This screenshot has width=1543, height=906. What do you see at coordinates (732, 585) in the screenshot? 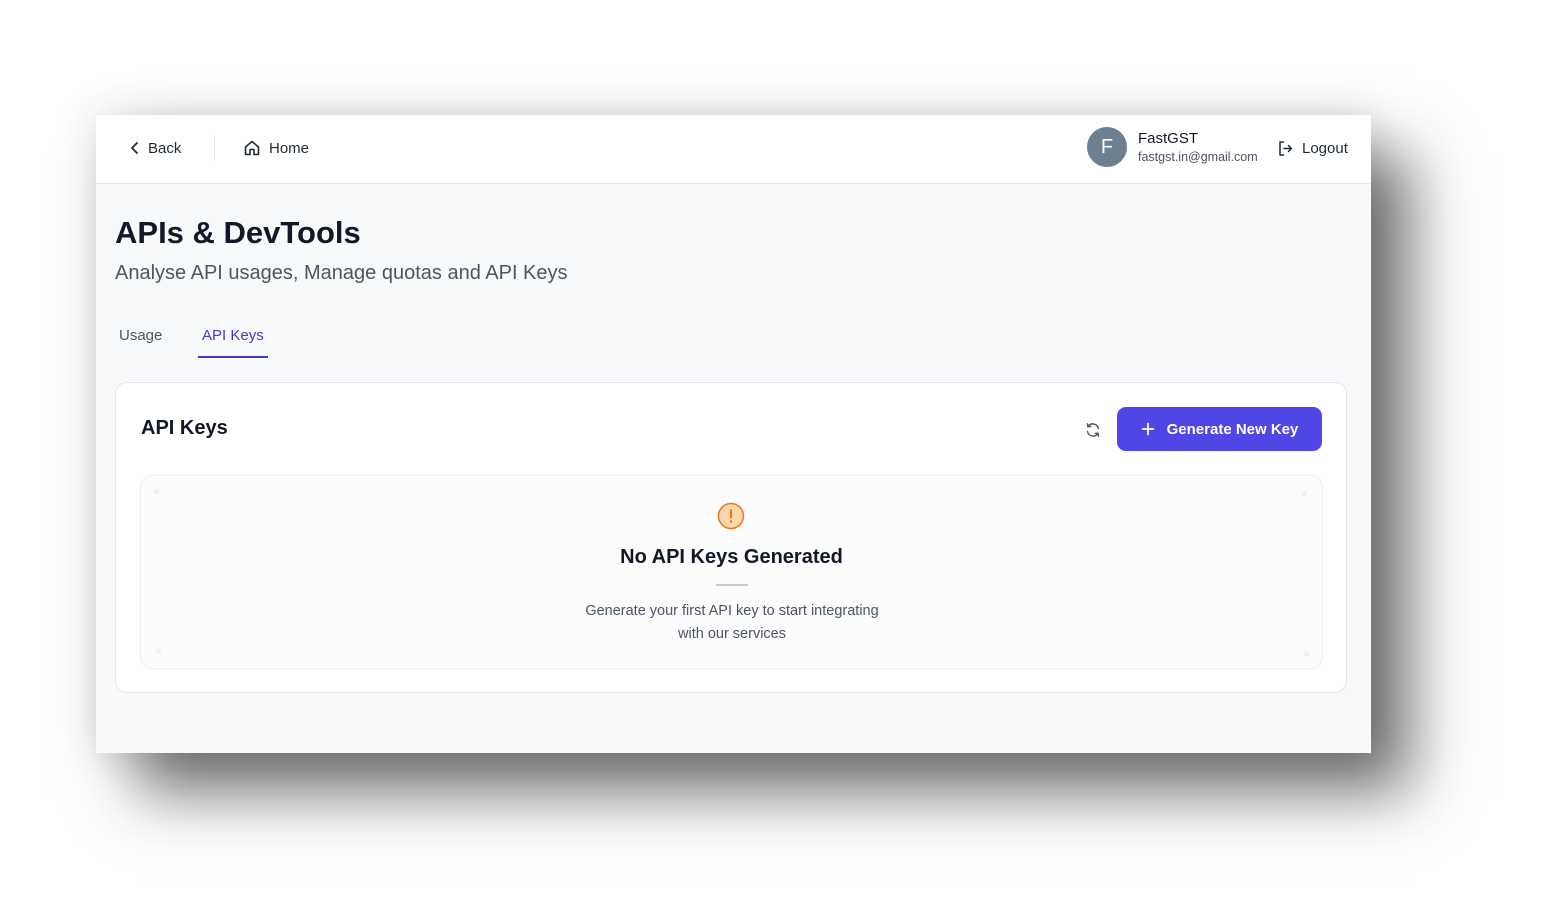
I see `empty-state-divider` at bounding box center [732, 585].